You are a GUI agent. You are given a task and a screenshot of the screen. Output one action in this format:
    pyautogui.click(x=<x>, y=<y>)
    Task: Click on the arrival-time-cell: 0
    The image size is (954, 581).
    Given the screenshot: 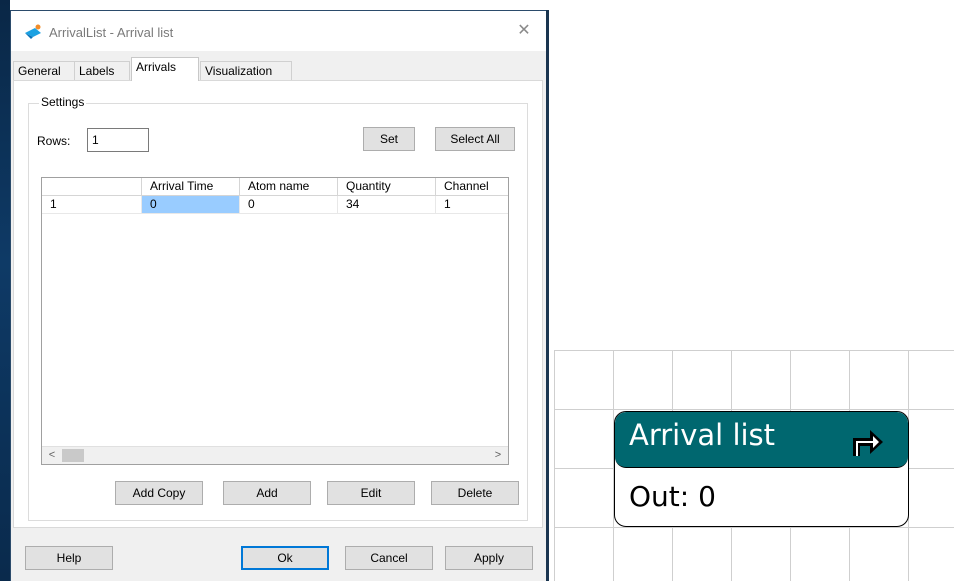 What is the action you would take?
    pyautogui.click(x=191, y=205)
    